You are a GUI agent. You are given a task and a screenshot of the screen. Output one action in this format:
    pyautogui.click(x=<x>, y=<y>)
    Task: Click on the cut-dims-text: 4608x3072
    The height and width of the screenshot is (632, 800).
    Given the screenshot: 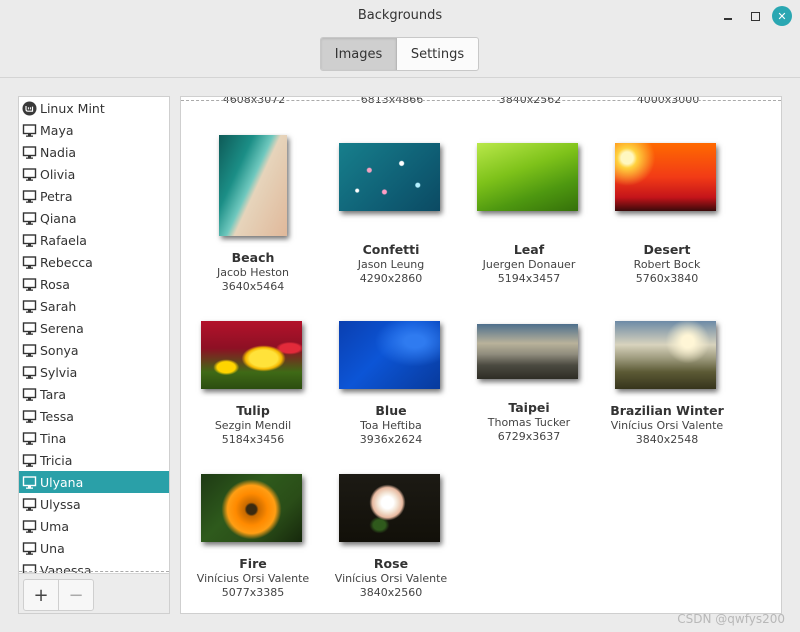 What is the action you would take?
    pyautogui.click(x=254, y=101)
    